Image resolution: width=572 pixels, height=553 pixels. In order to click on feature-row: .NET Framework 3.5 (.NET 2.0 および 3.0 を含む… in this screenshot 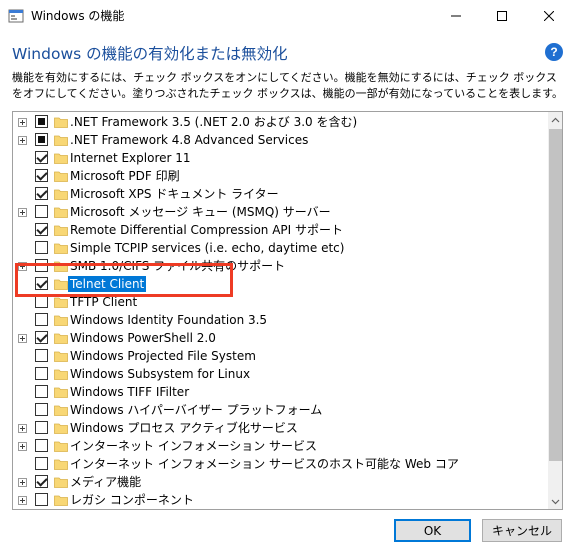, I will do `click(280, 122)`.